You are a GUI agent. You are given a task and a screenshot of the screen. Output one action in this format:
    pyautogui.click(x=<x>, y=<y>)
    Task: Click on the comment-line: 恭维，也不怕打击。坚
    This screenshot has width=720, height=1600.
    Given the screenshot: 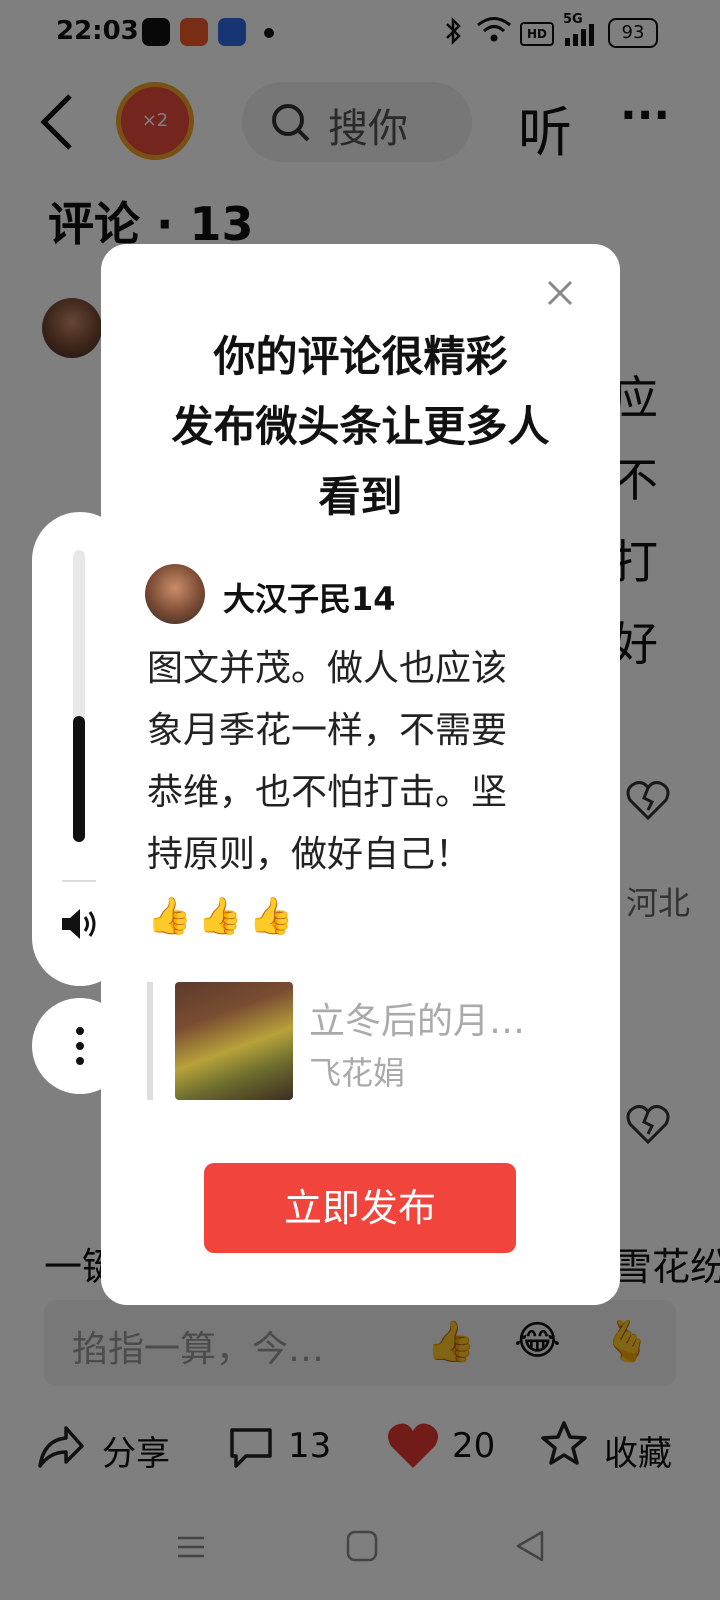 What is the action you would take?
    pyautogui.click(x=327, y=792)
    